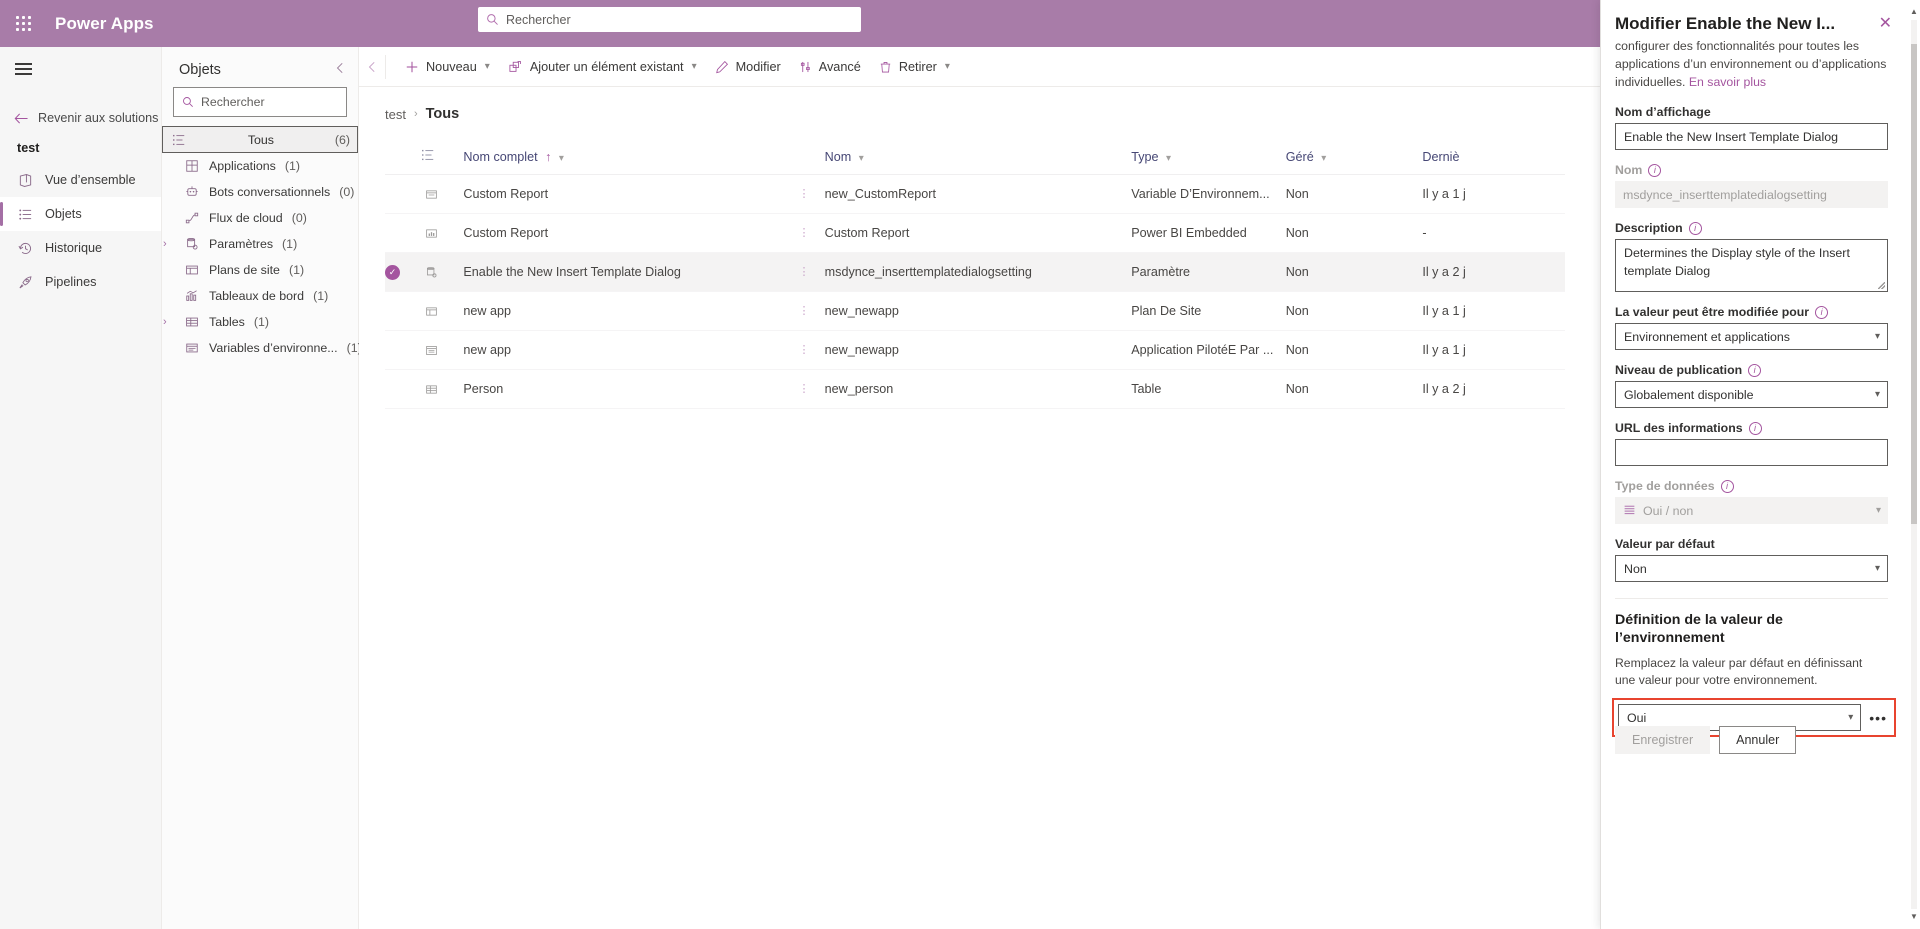 The height and width of the screenshot is (929, 1920). I want to click on breadcrumb-parent: test, so click(395, 114).